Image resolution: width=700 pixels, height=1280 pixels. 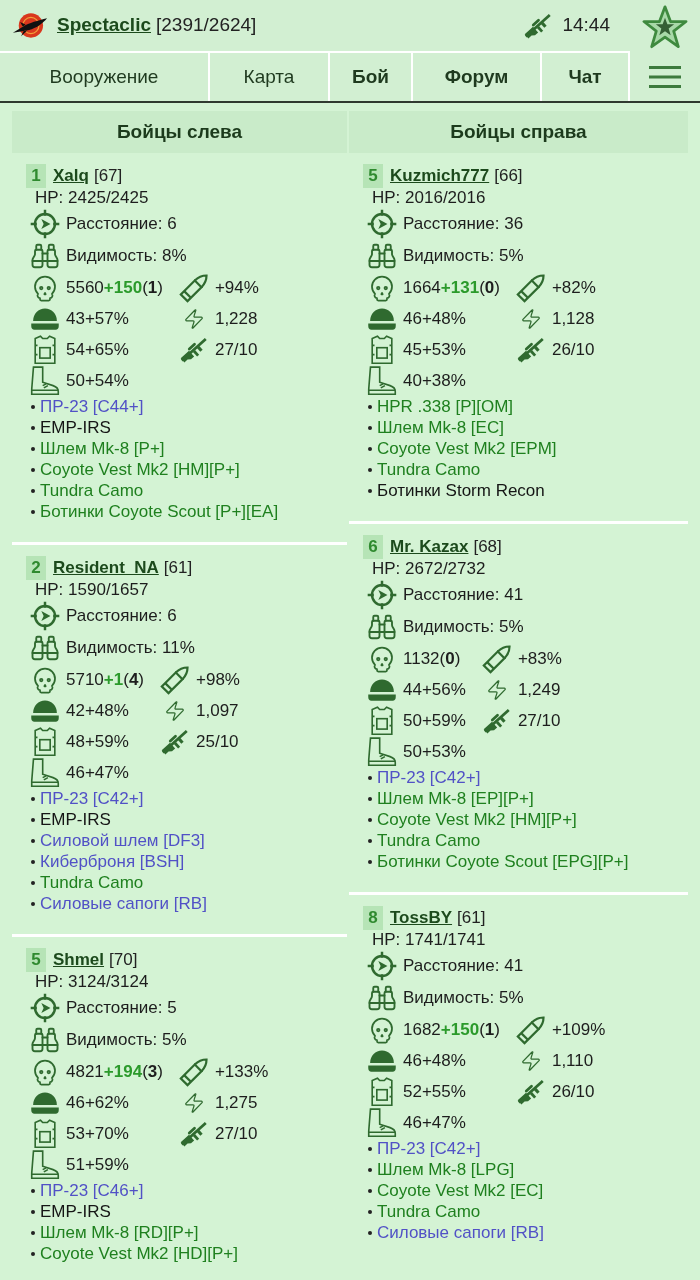 What do you see at coordinates (270, 77) in the screenshot?
I see `nav-tab: Карта` at bounding box center [270, 77].